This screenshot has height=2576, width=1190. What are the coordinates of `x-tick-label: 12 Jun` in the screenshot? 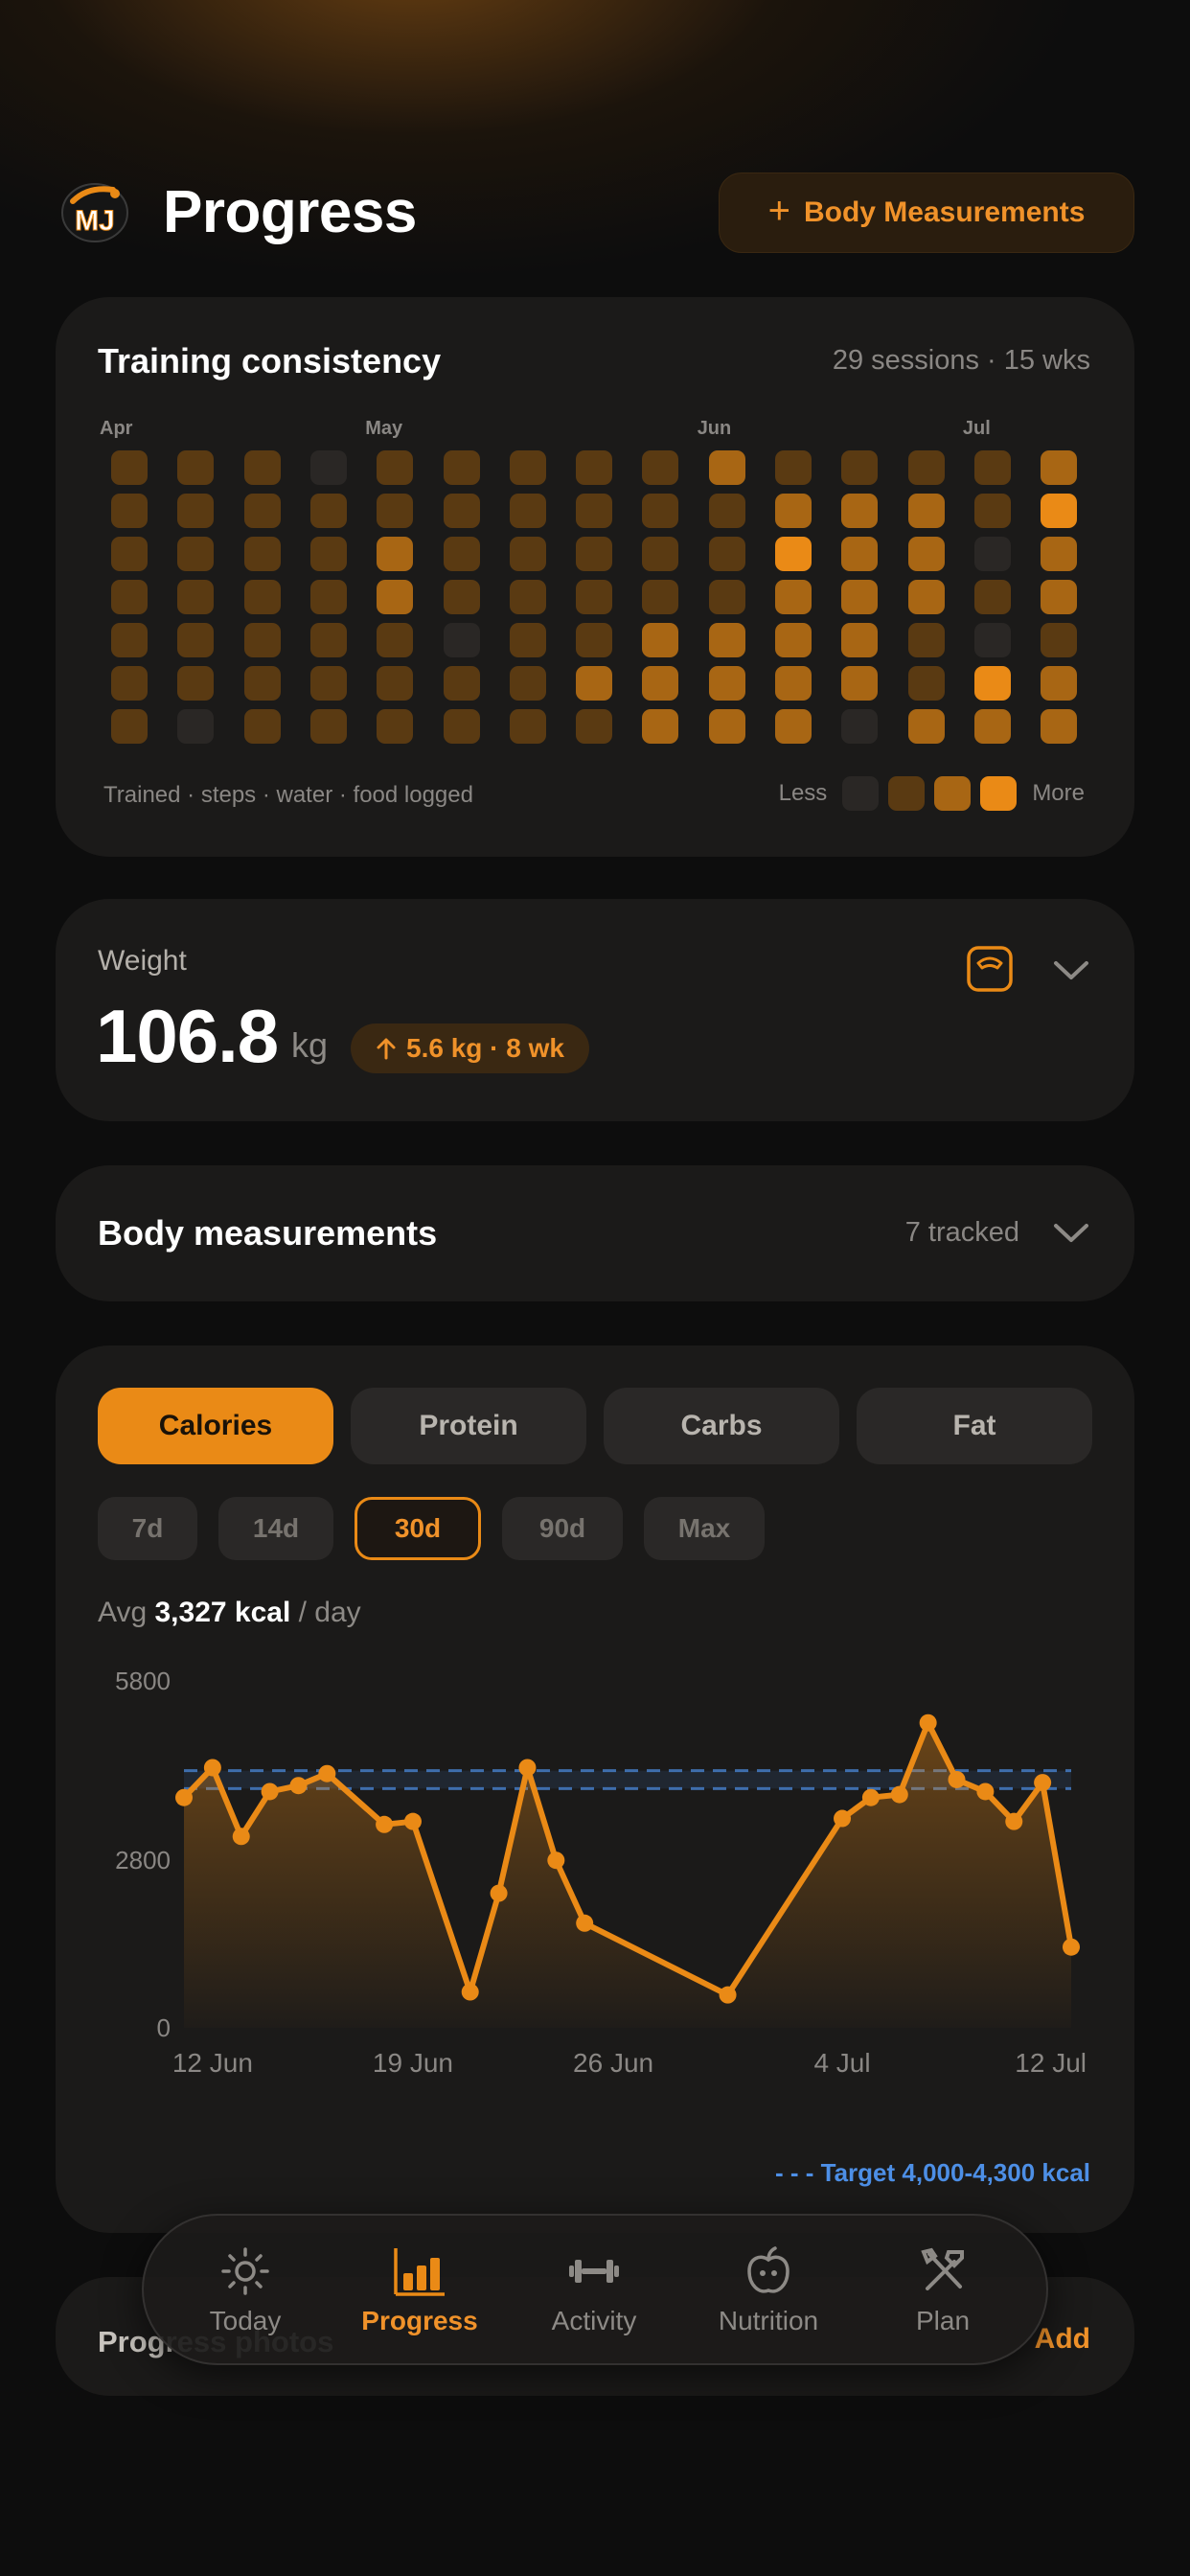 It's located at (213, 2063).